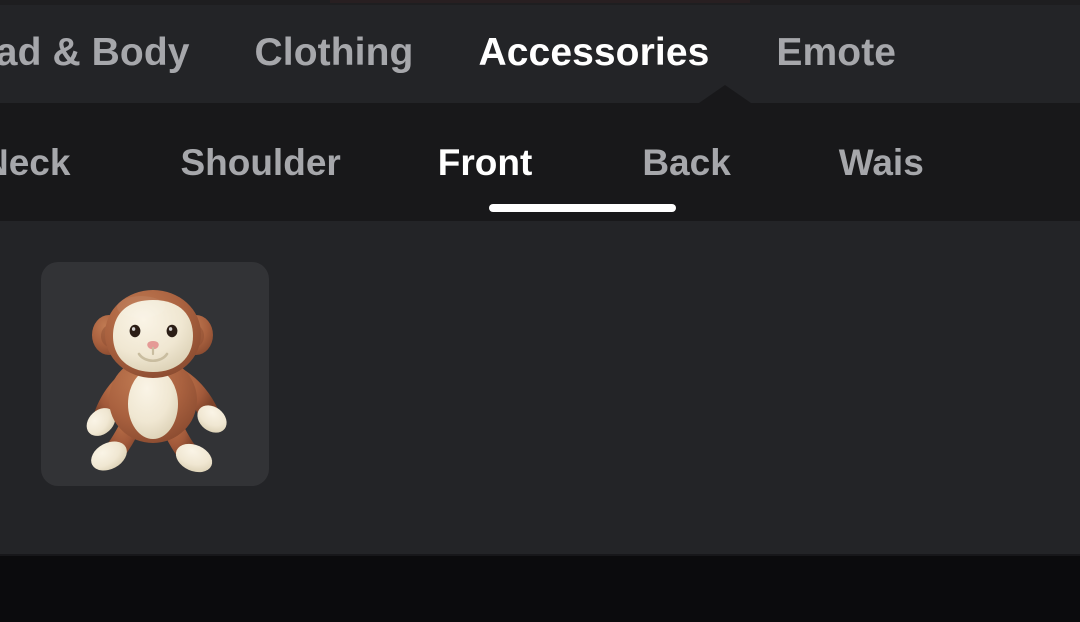 The height and width of the screenshot is (622, 1080). What do you see at coordinates (260, 162) in the screenshot?
I see `subcategory-tab-shoulder: Shoulder` at bounding box center [260, 162].